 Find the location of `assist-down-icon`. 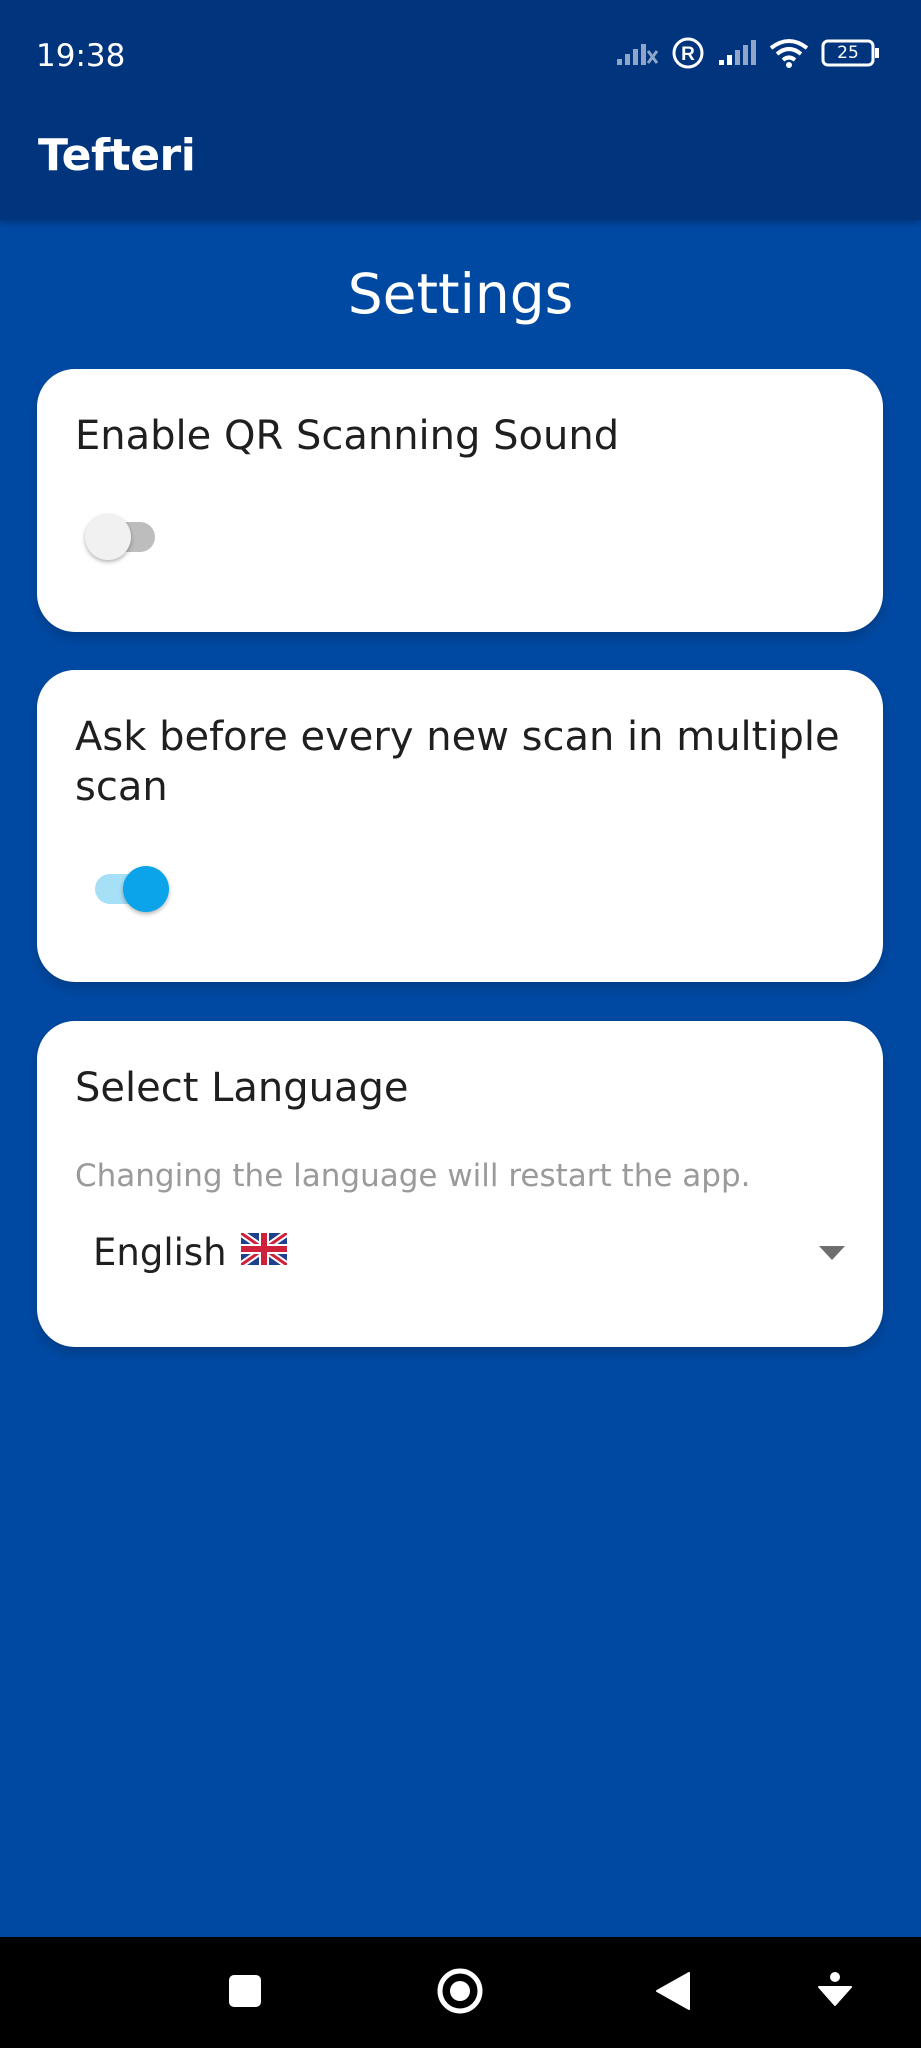

assist-down-icon is located at coordinates (835, 1993).